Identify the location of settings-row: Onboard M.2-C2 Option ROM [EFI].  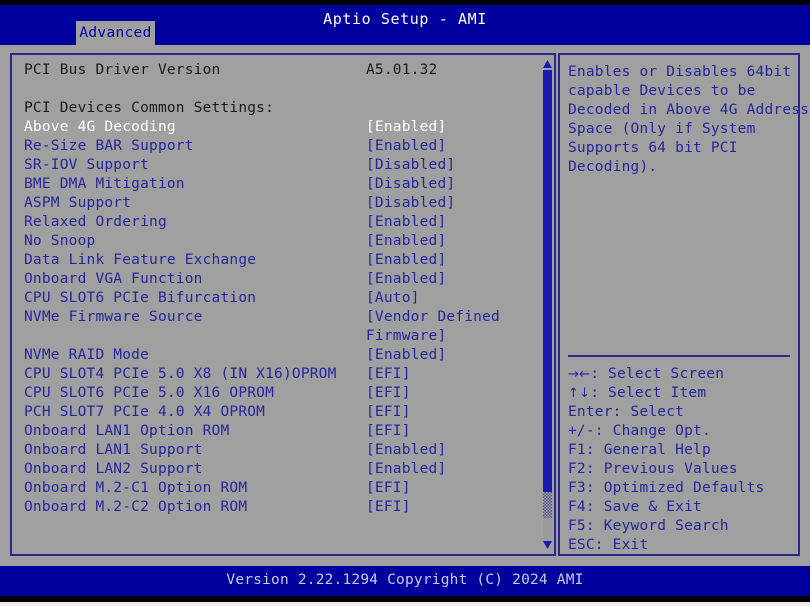
(274, 507).